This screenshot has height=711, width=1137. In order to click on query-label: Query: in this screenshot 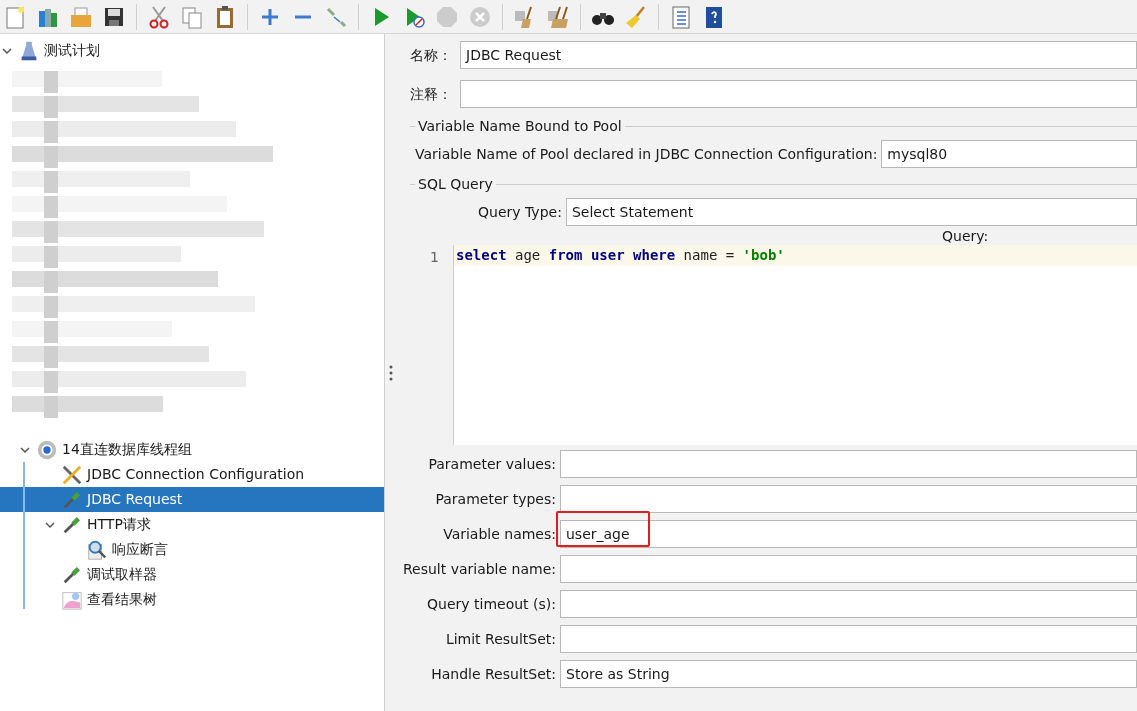, I will do `click(965, 236)`.